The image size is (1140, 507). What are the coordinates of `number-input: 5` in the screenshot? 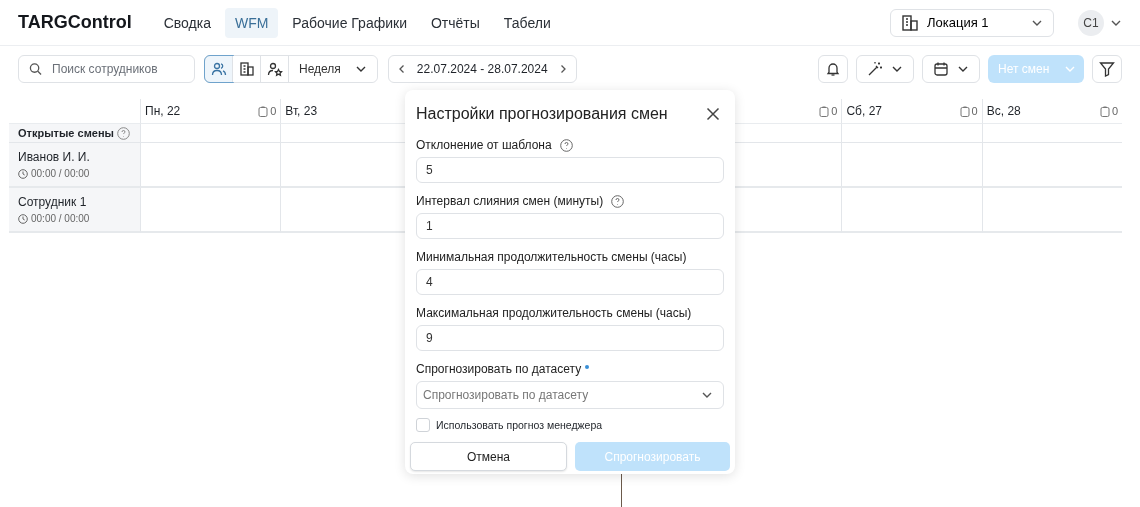 It's located at (570, 170).